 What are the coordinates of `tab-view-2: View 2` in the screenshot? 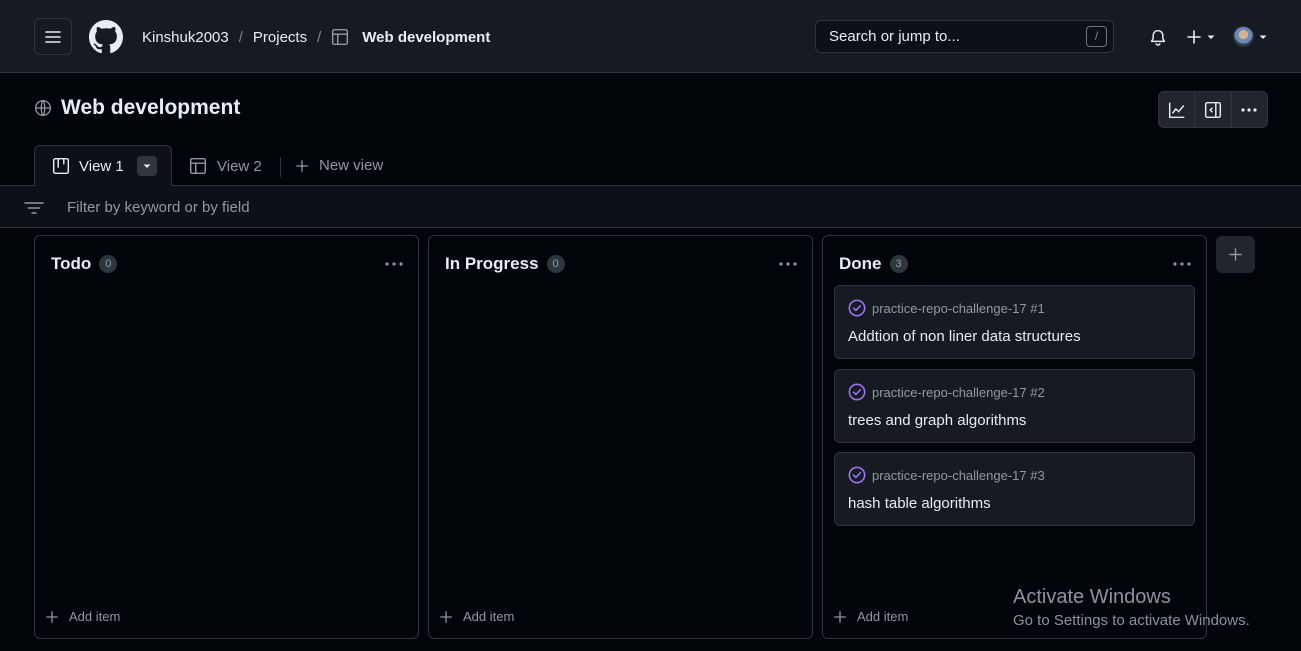 It's located at (225, 166).